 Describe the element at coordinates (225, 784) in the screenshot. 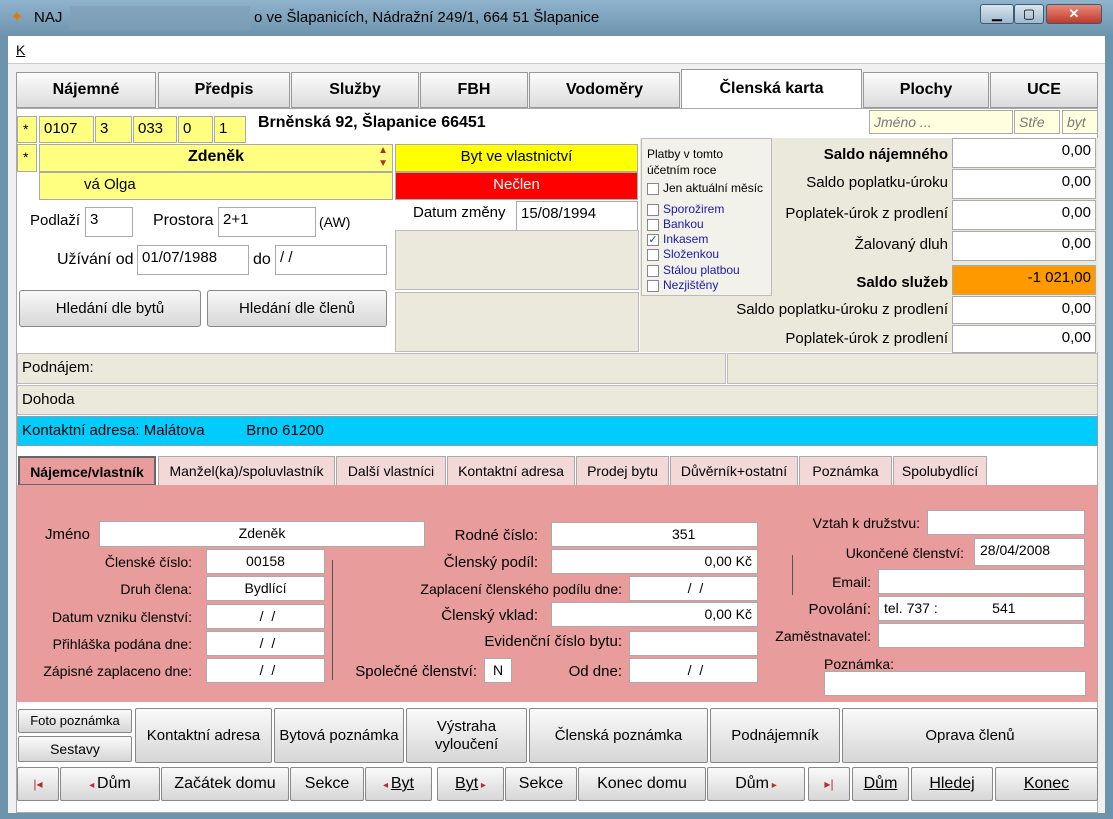

I see `house-start-button: Začátek domu` at that location.